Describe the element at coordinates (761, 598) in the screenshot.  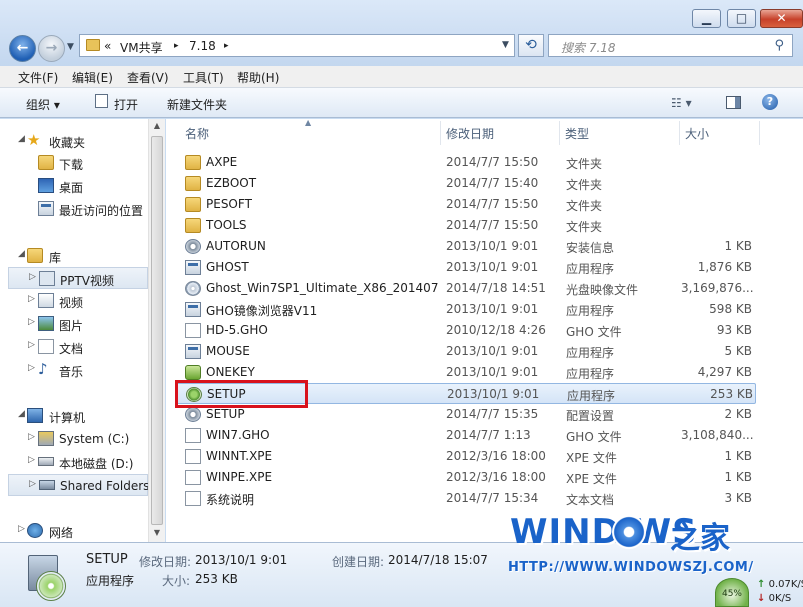
I see `download-arrow-icon: ↓` at that location.